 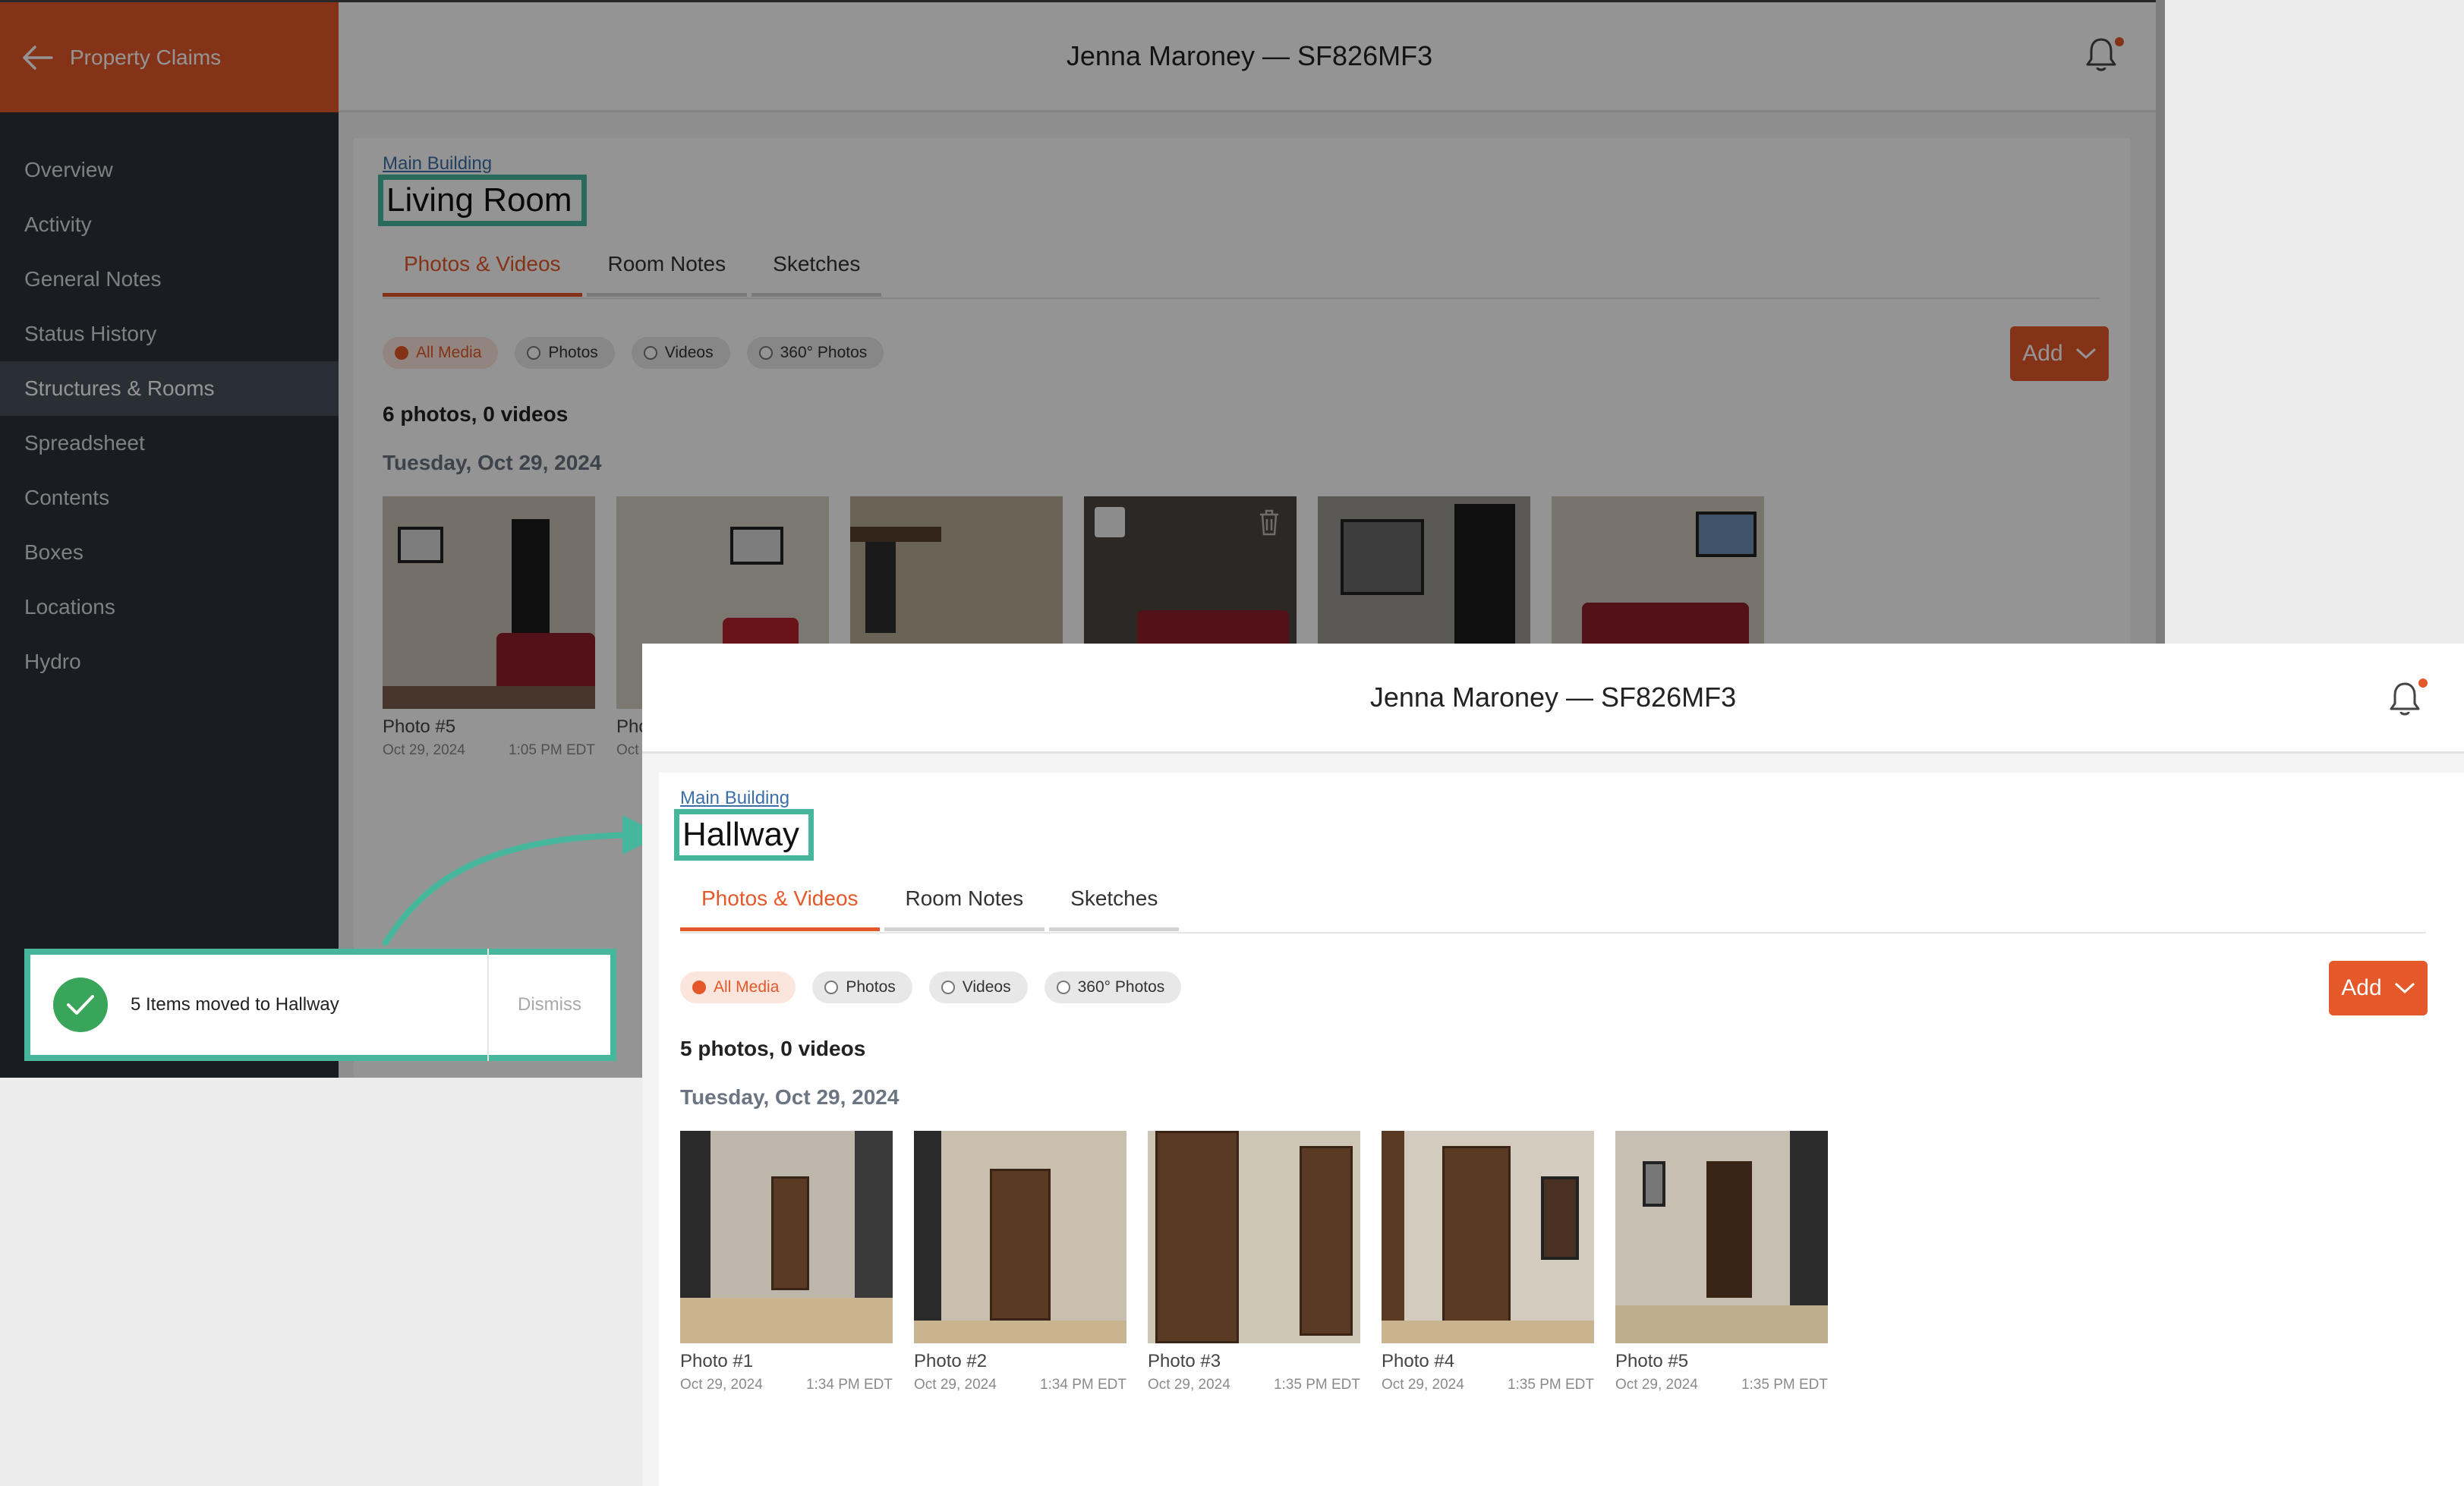 I want to click on tab-photos-videos: Photos & Videos, so click(x=780, y=909).